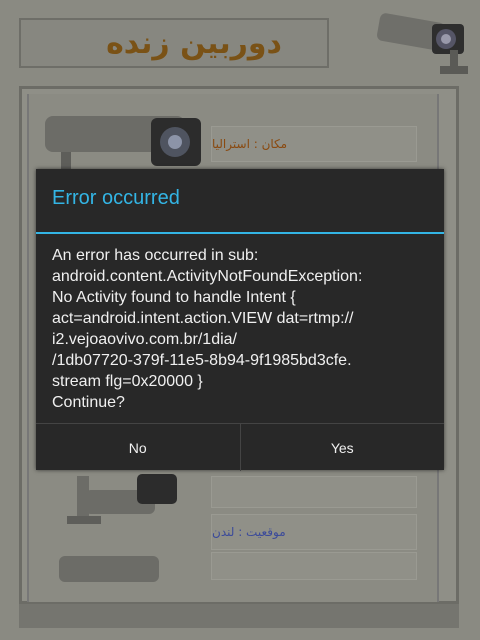 Image resolution: width=480 pixels, height=640 pixels. What do you see at coordinates (138, 447) in the screenshot?
I see `no-button: No` at bounding box center [138, 447].